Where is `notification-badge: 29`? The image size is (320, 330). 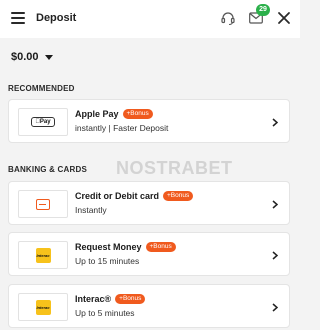
notification-badge: 29 is located at coordinates (263, 10).